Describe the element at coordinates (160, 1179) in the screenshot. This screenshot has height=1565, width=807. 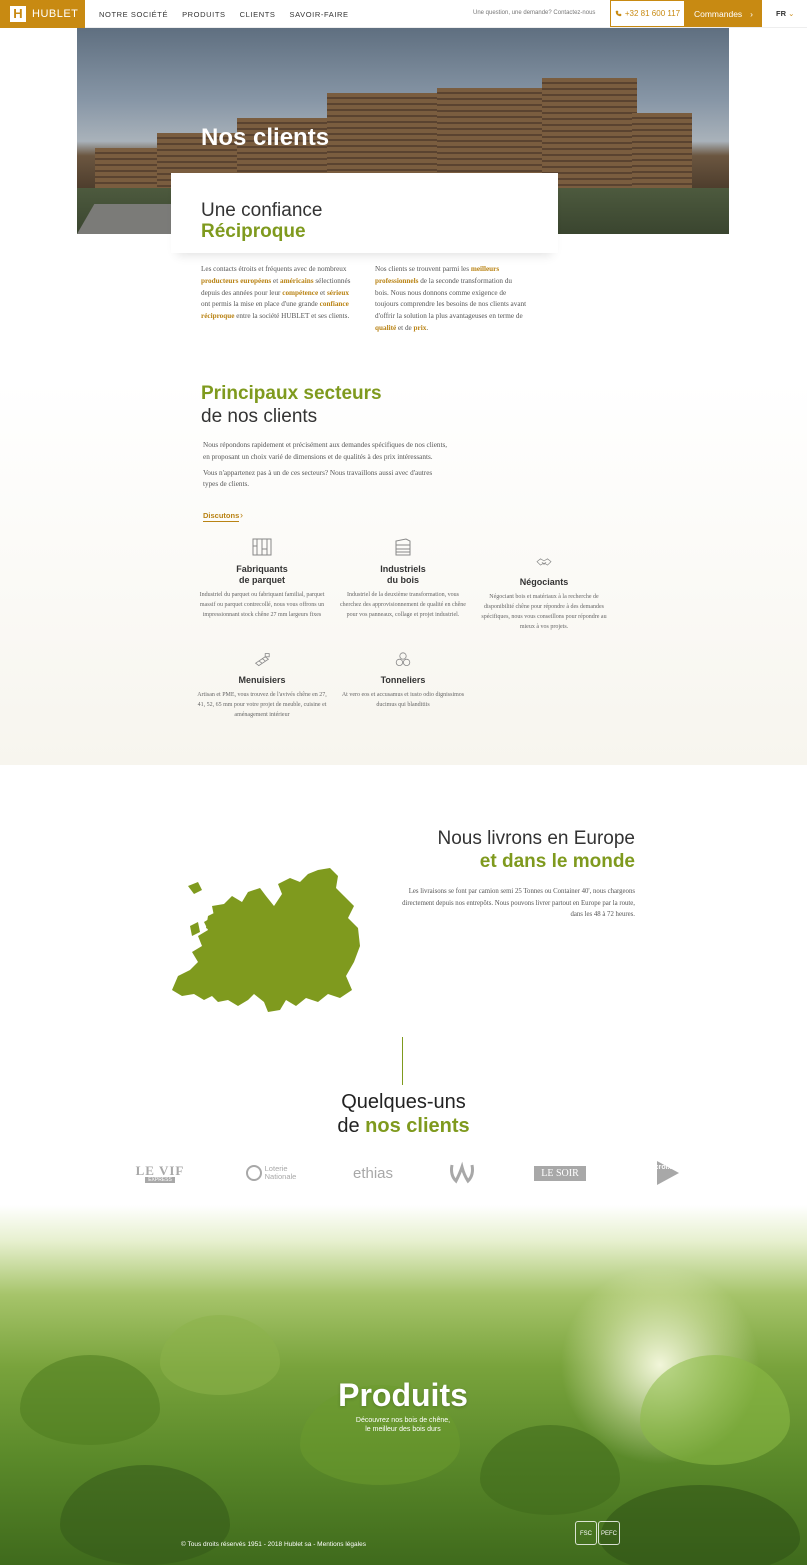
I see `client-logo-text: EXPRESS` at that location.